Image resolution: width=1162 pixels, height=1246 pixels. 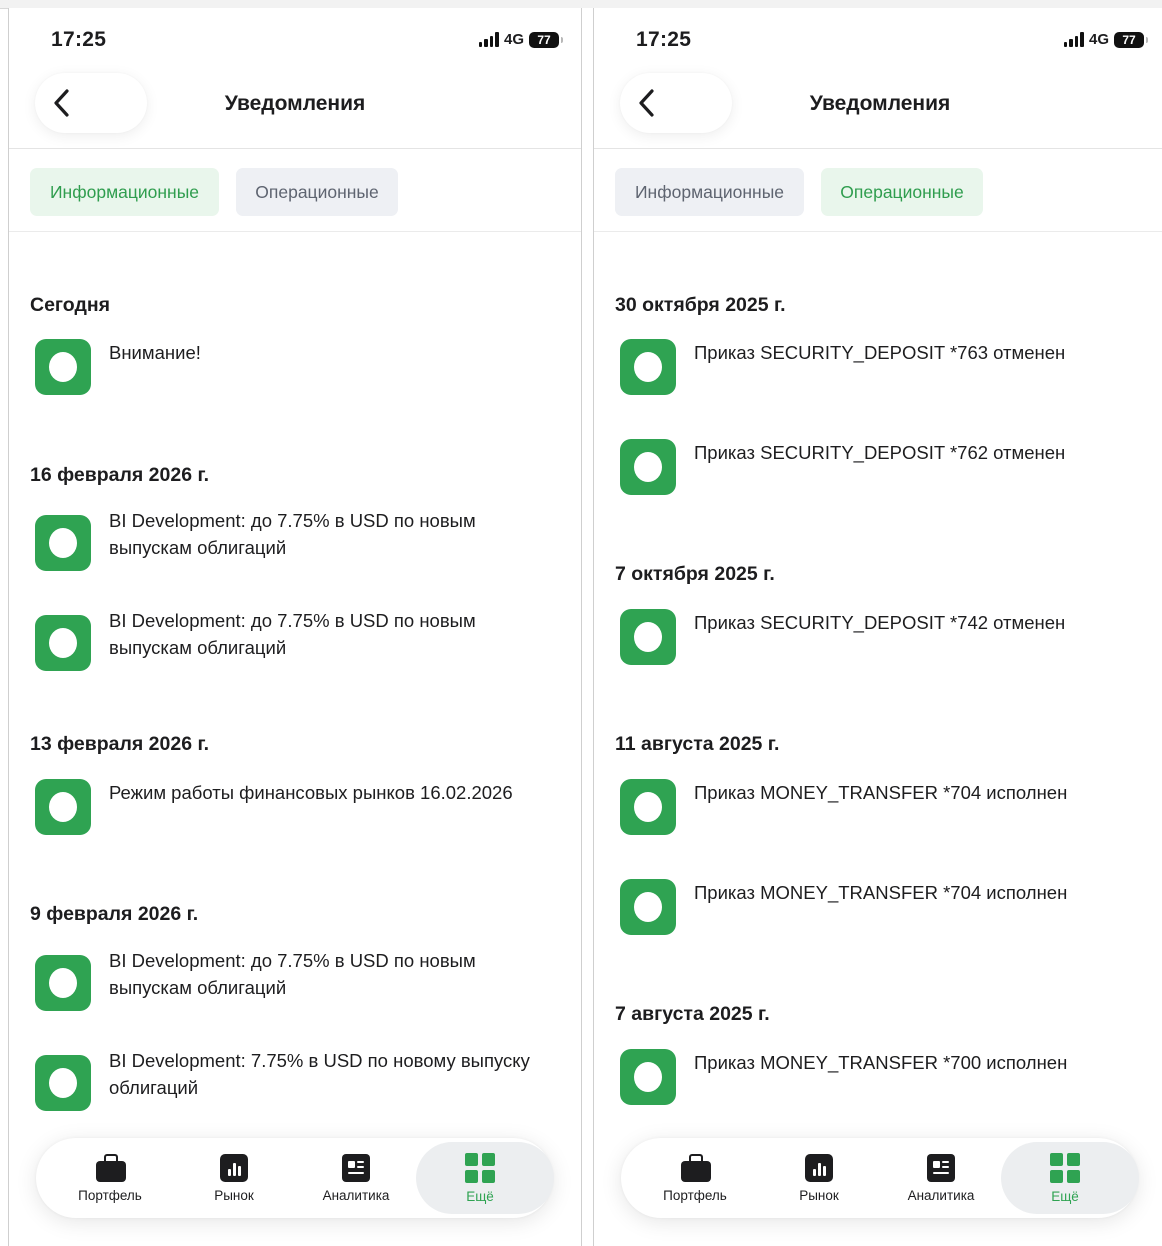 I want to click on notification-item: Приказ MONEY_TRANSFER *700 исполнен, so click(x=884, y=1080).